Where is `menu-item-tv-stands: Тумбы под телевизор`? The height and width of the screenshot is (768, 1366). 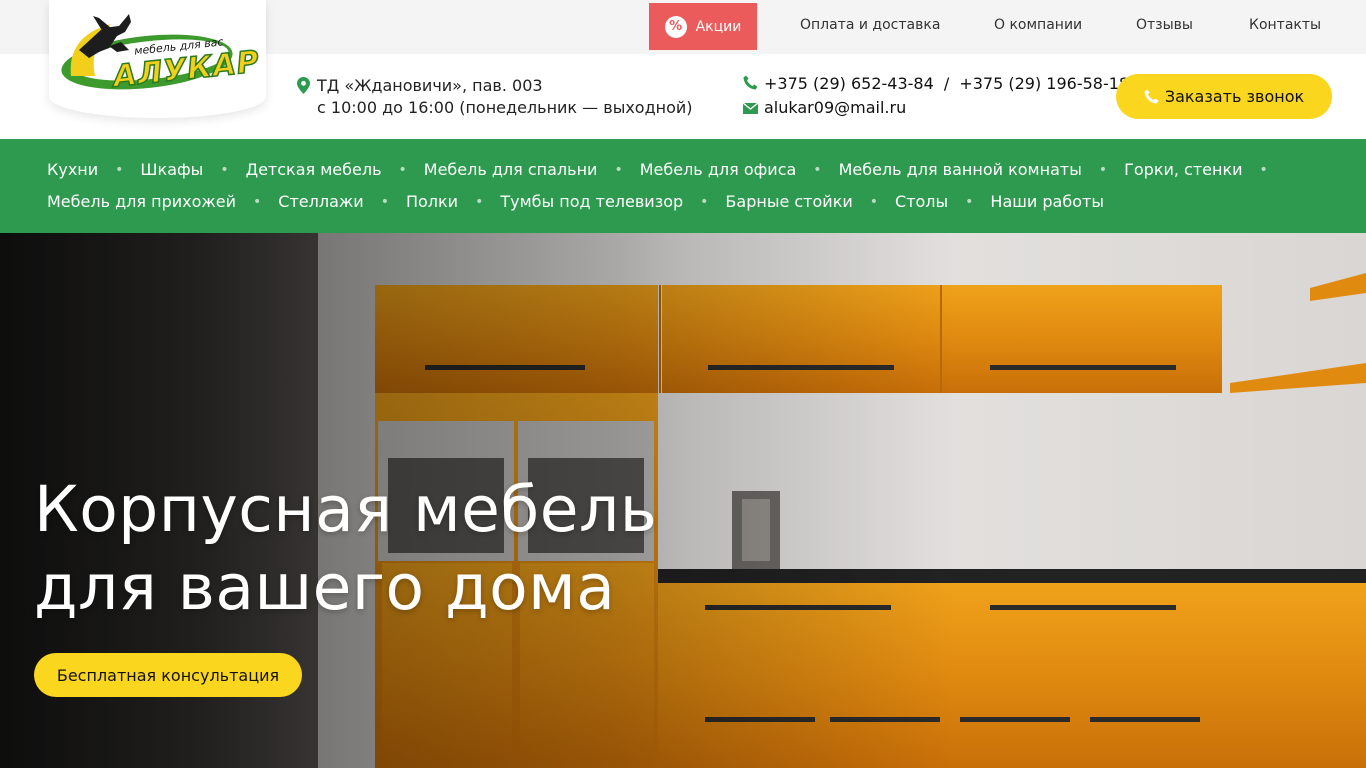
menu-item-tv-stands: Тумбы под телевизор is located at coordinates (591, 201).